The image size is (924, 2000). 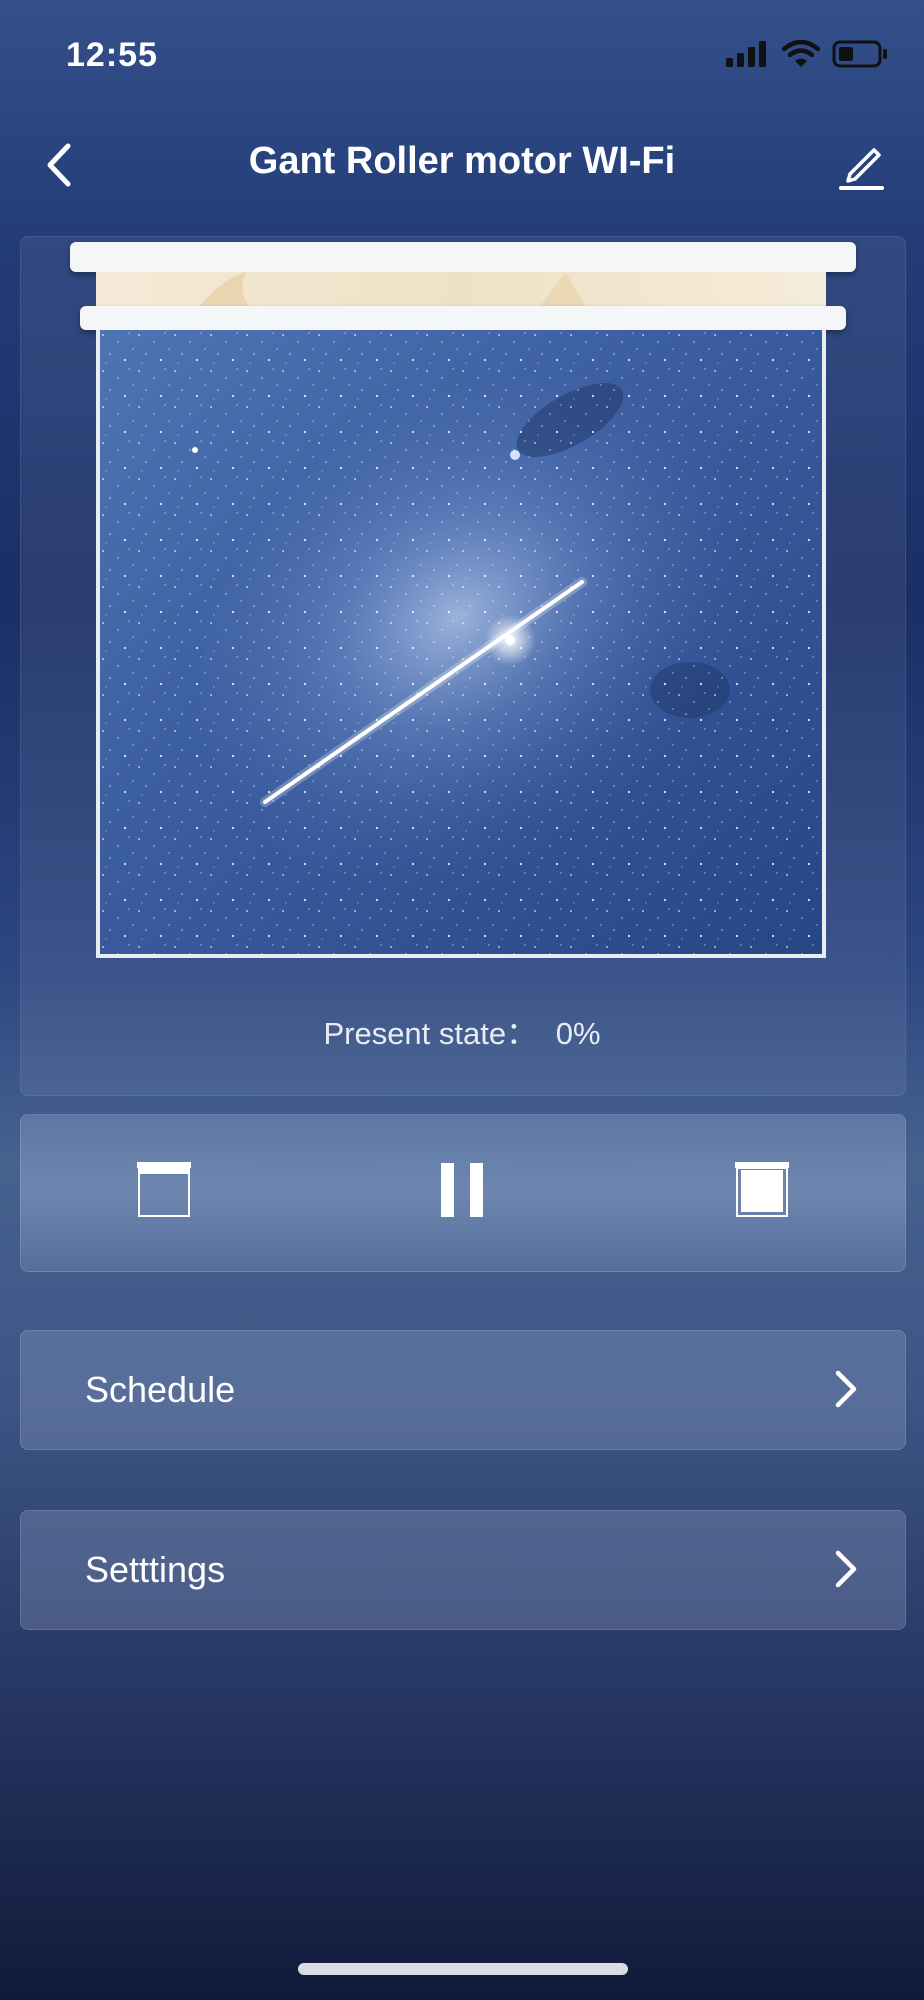 I want to click on wifi-icon, so click(x=801, y=53).